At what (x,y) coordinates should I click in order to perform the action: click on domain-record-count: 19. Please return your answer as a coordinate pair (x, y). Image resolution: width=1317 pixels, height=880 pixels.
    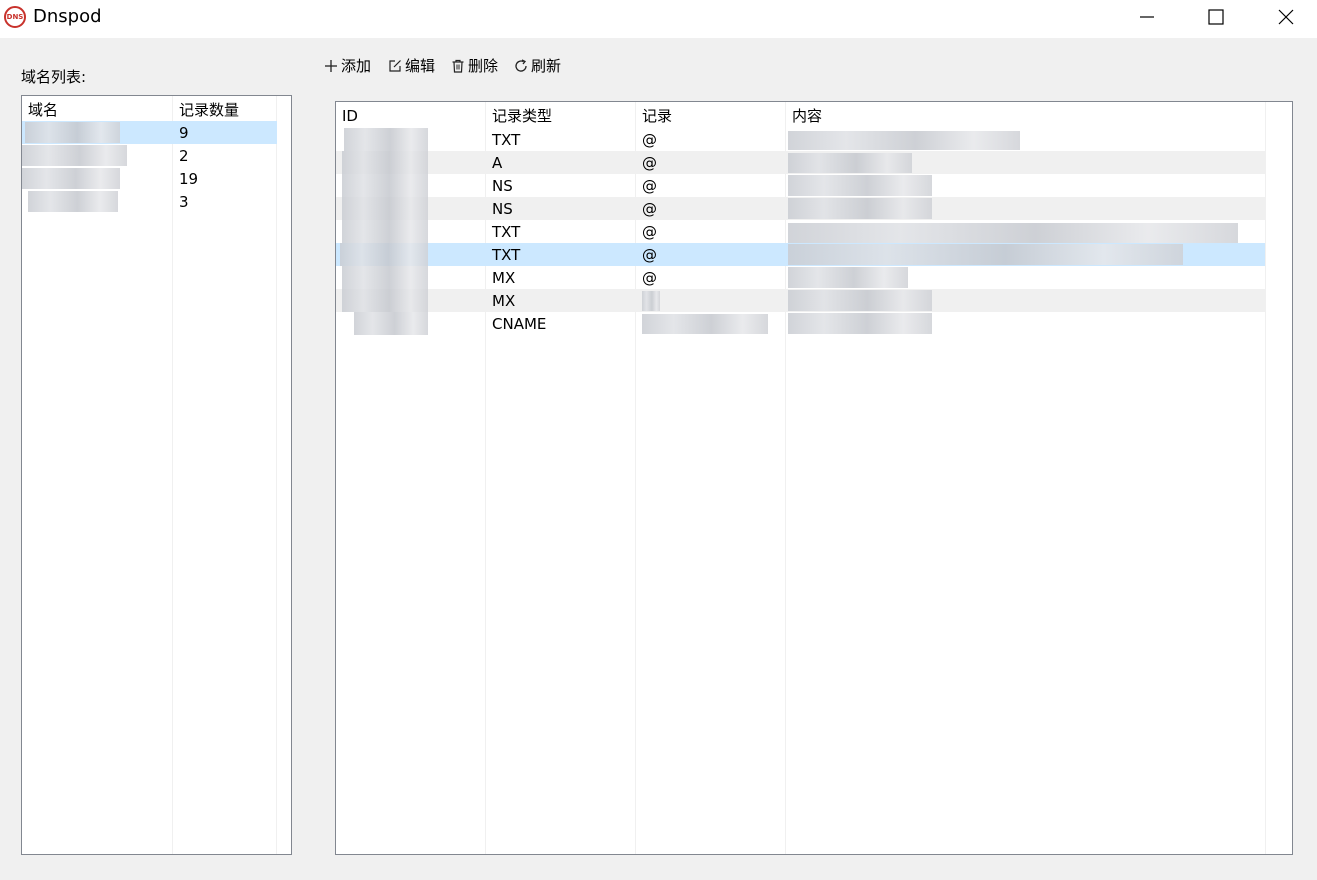
    Looking at the image, I should click on (189, 179).